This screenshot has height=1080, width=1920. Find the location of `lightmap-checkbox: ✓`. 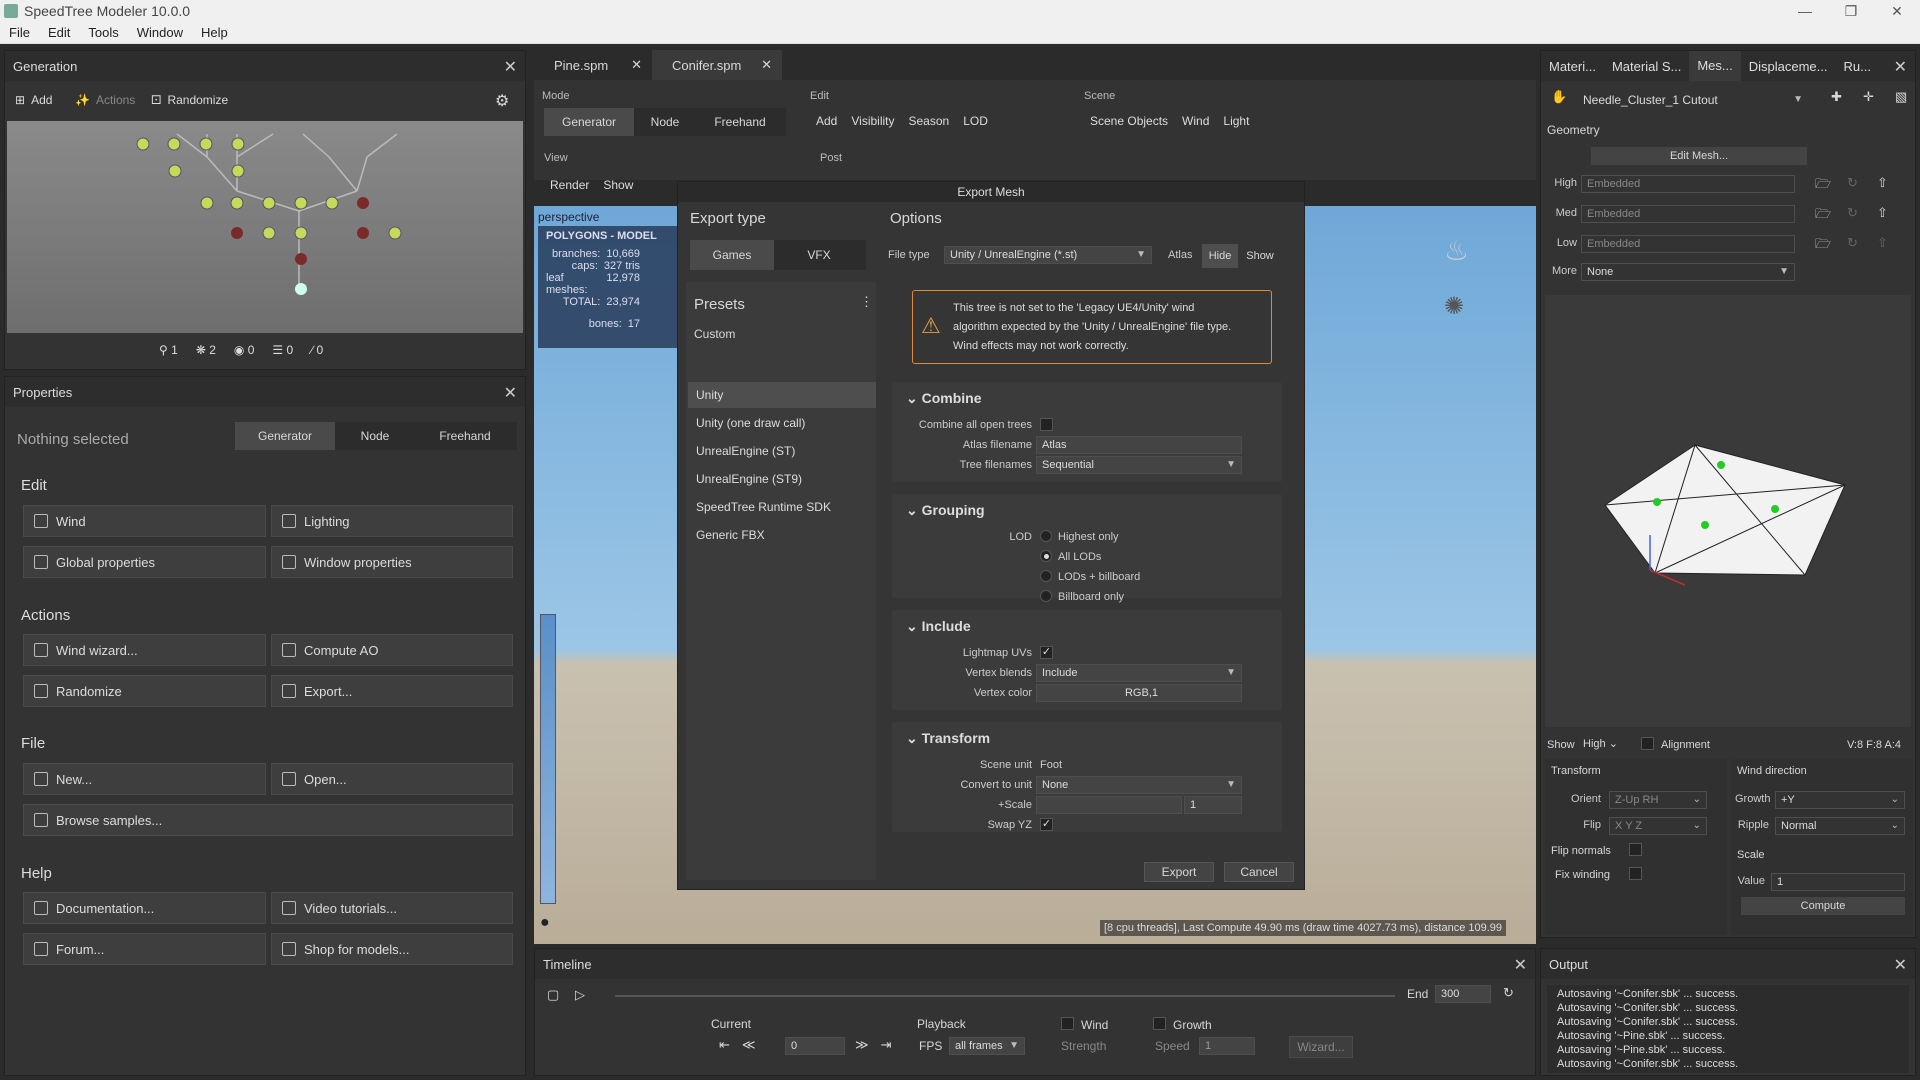

lightmap-checkbox: ✓ is located at coordinates (1046, 652).